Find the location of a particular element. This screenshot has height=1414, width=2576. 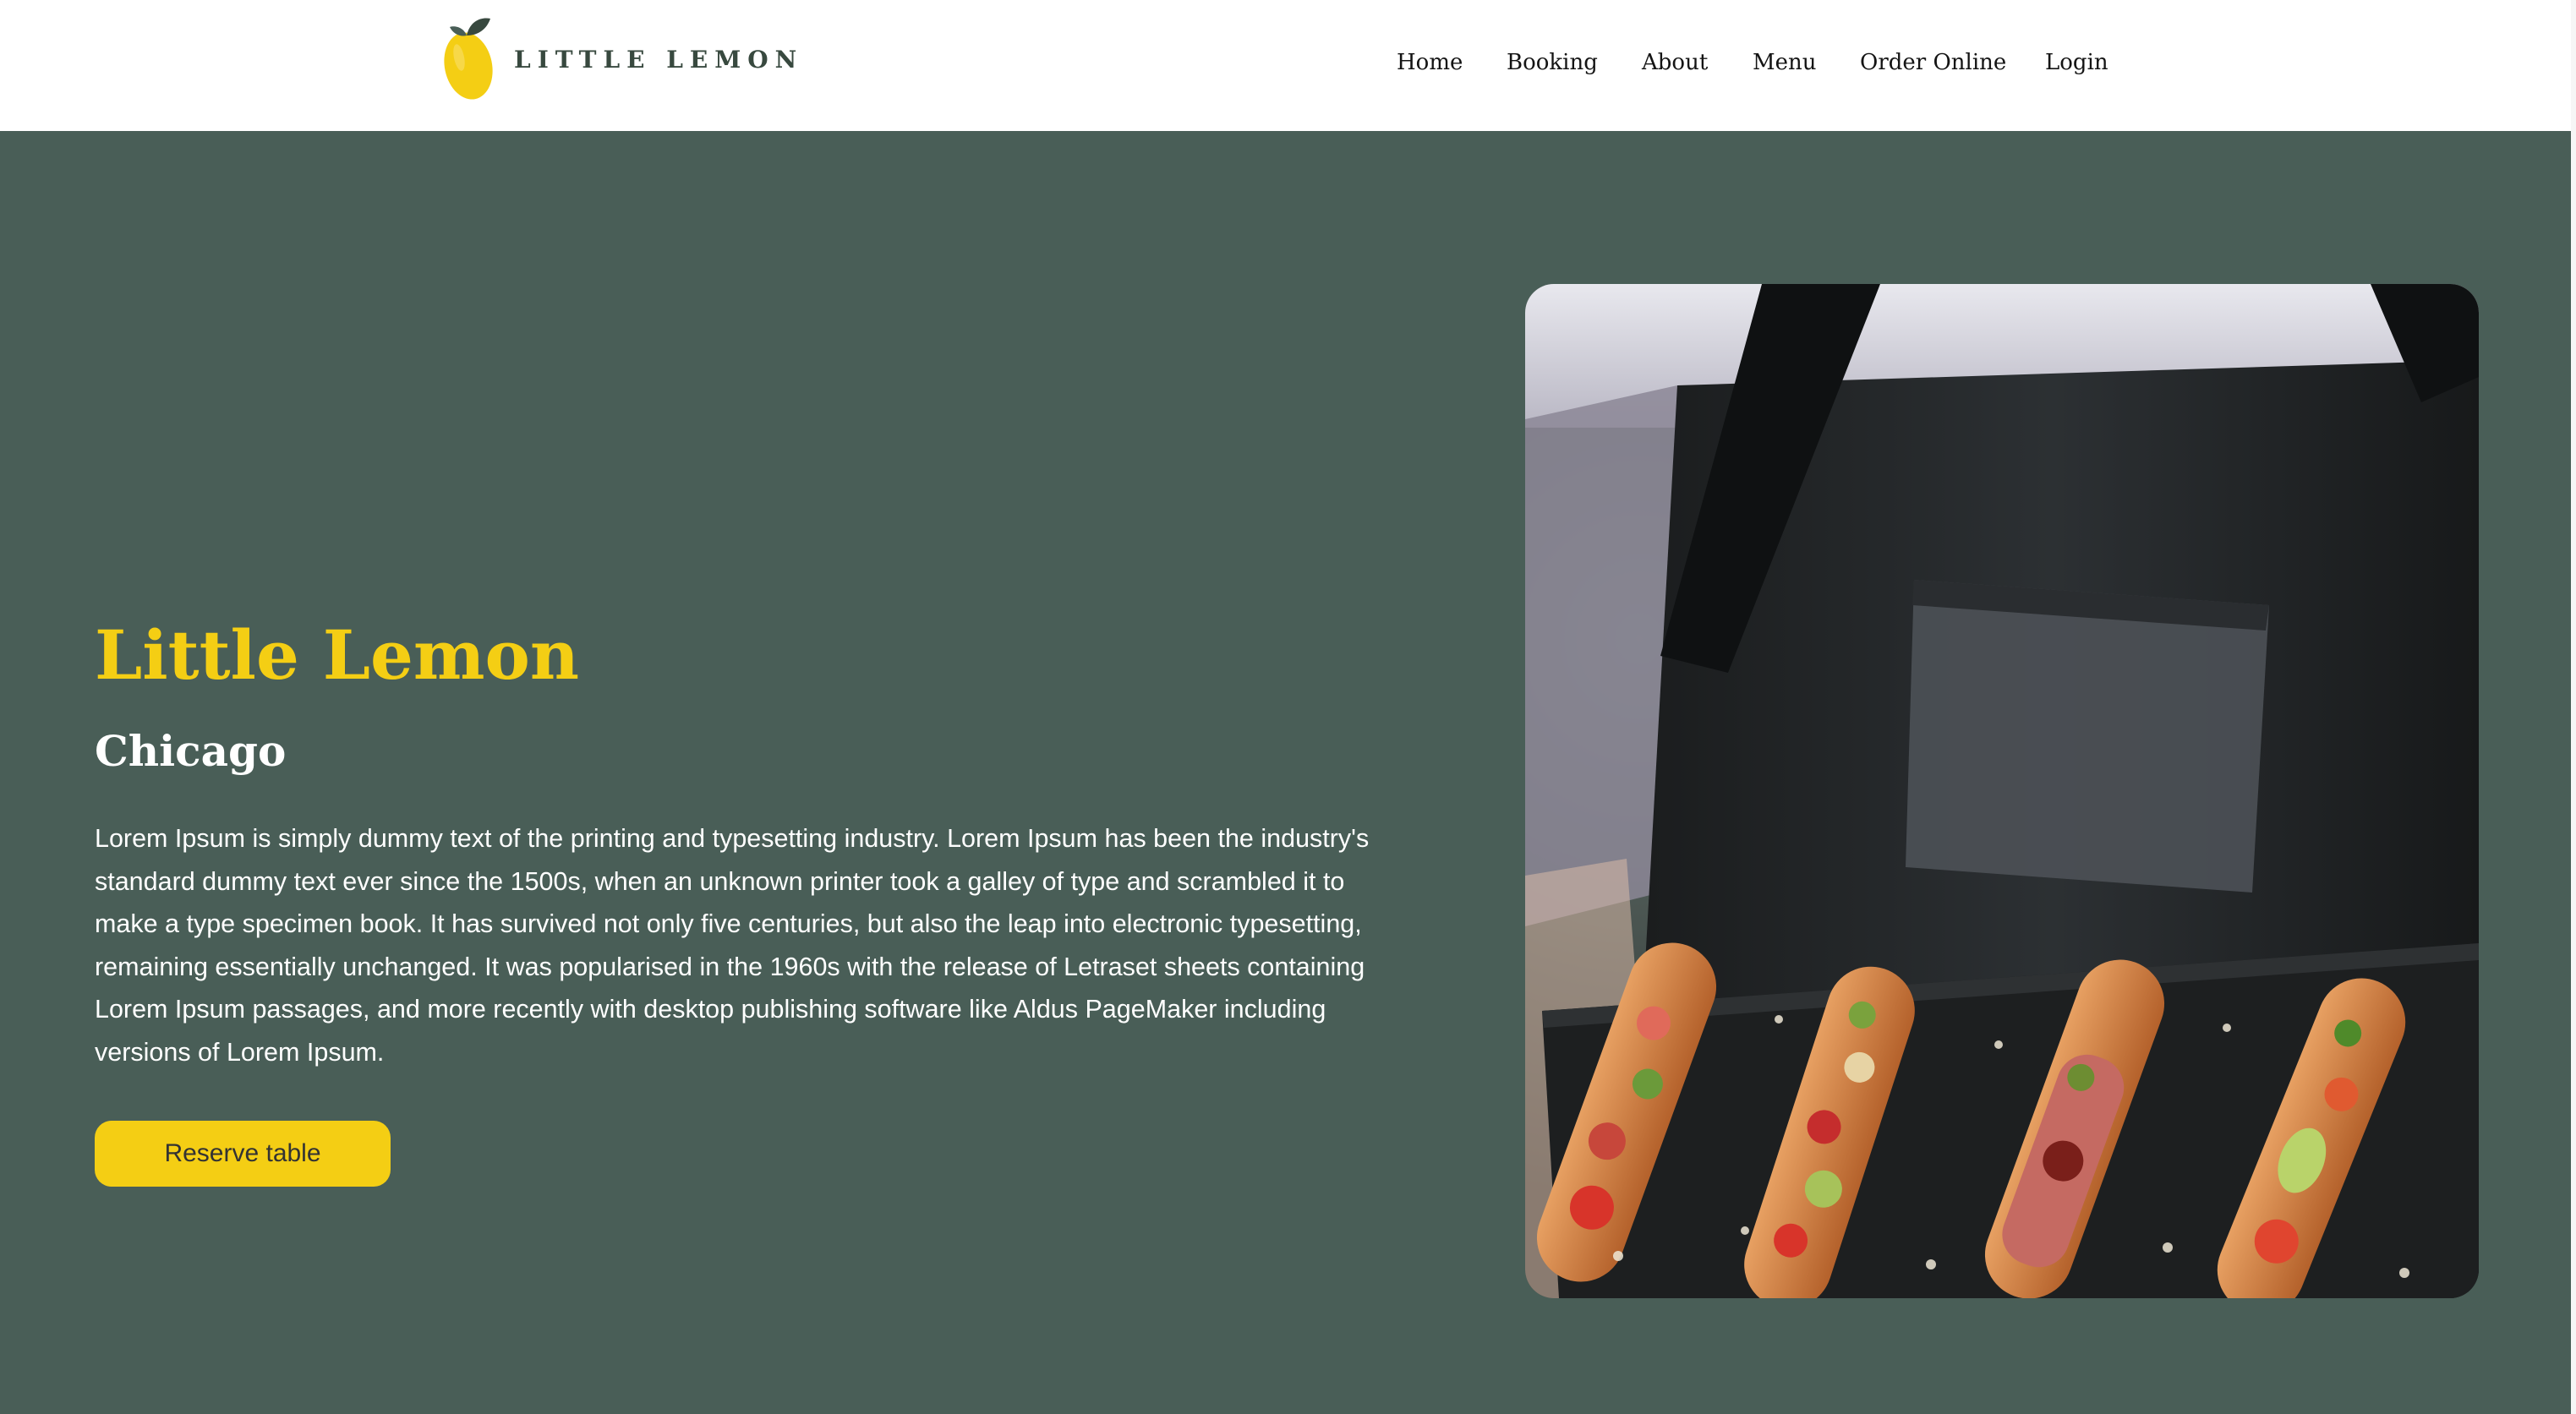

page-edge is located at coordinates (2573, 707).